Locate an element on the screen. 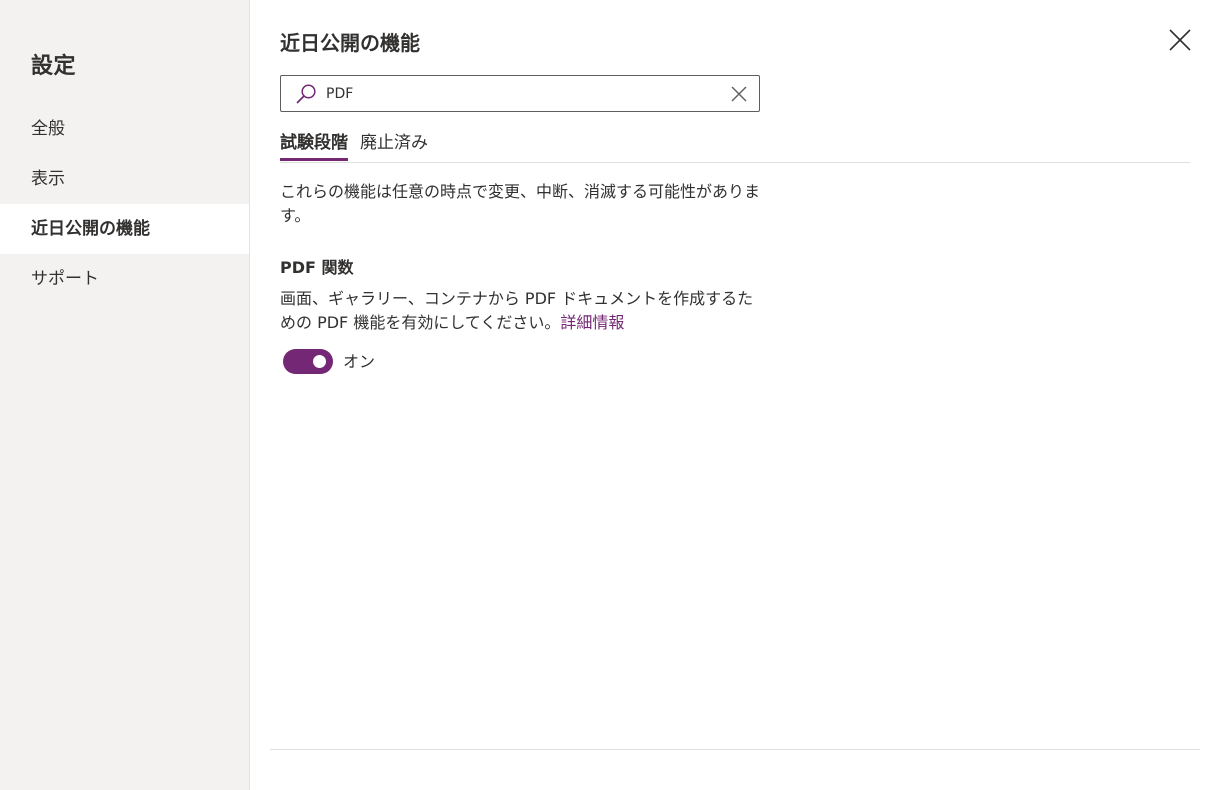  toggle-knob is located at coordinates (319, 361).